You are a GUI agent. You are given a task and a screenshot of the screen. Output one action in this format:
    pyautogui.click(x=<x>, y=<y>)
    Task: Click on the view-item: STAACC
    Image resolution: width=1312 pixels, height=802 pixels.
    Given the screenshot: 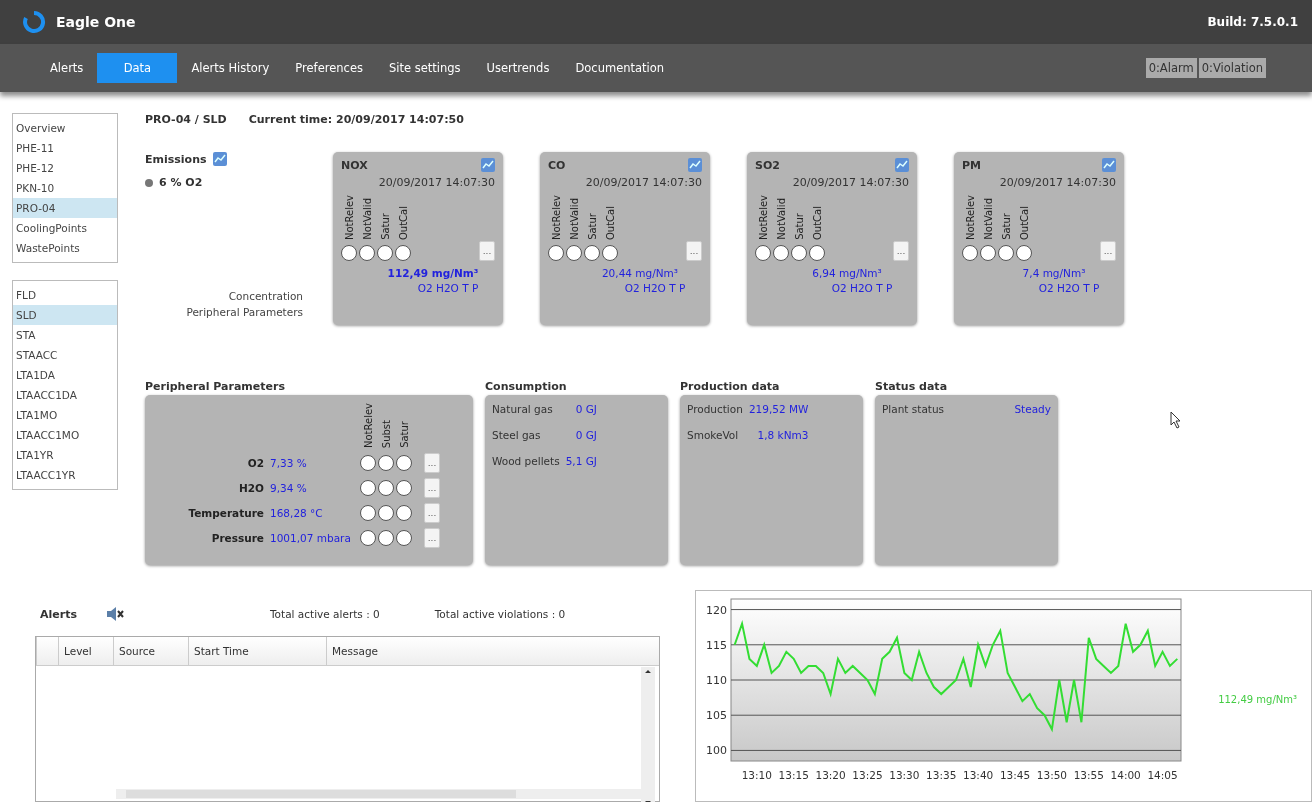 What is the action you would take?
    pyautogui.click(x=65, y=355)
    